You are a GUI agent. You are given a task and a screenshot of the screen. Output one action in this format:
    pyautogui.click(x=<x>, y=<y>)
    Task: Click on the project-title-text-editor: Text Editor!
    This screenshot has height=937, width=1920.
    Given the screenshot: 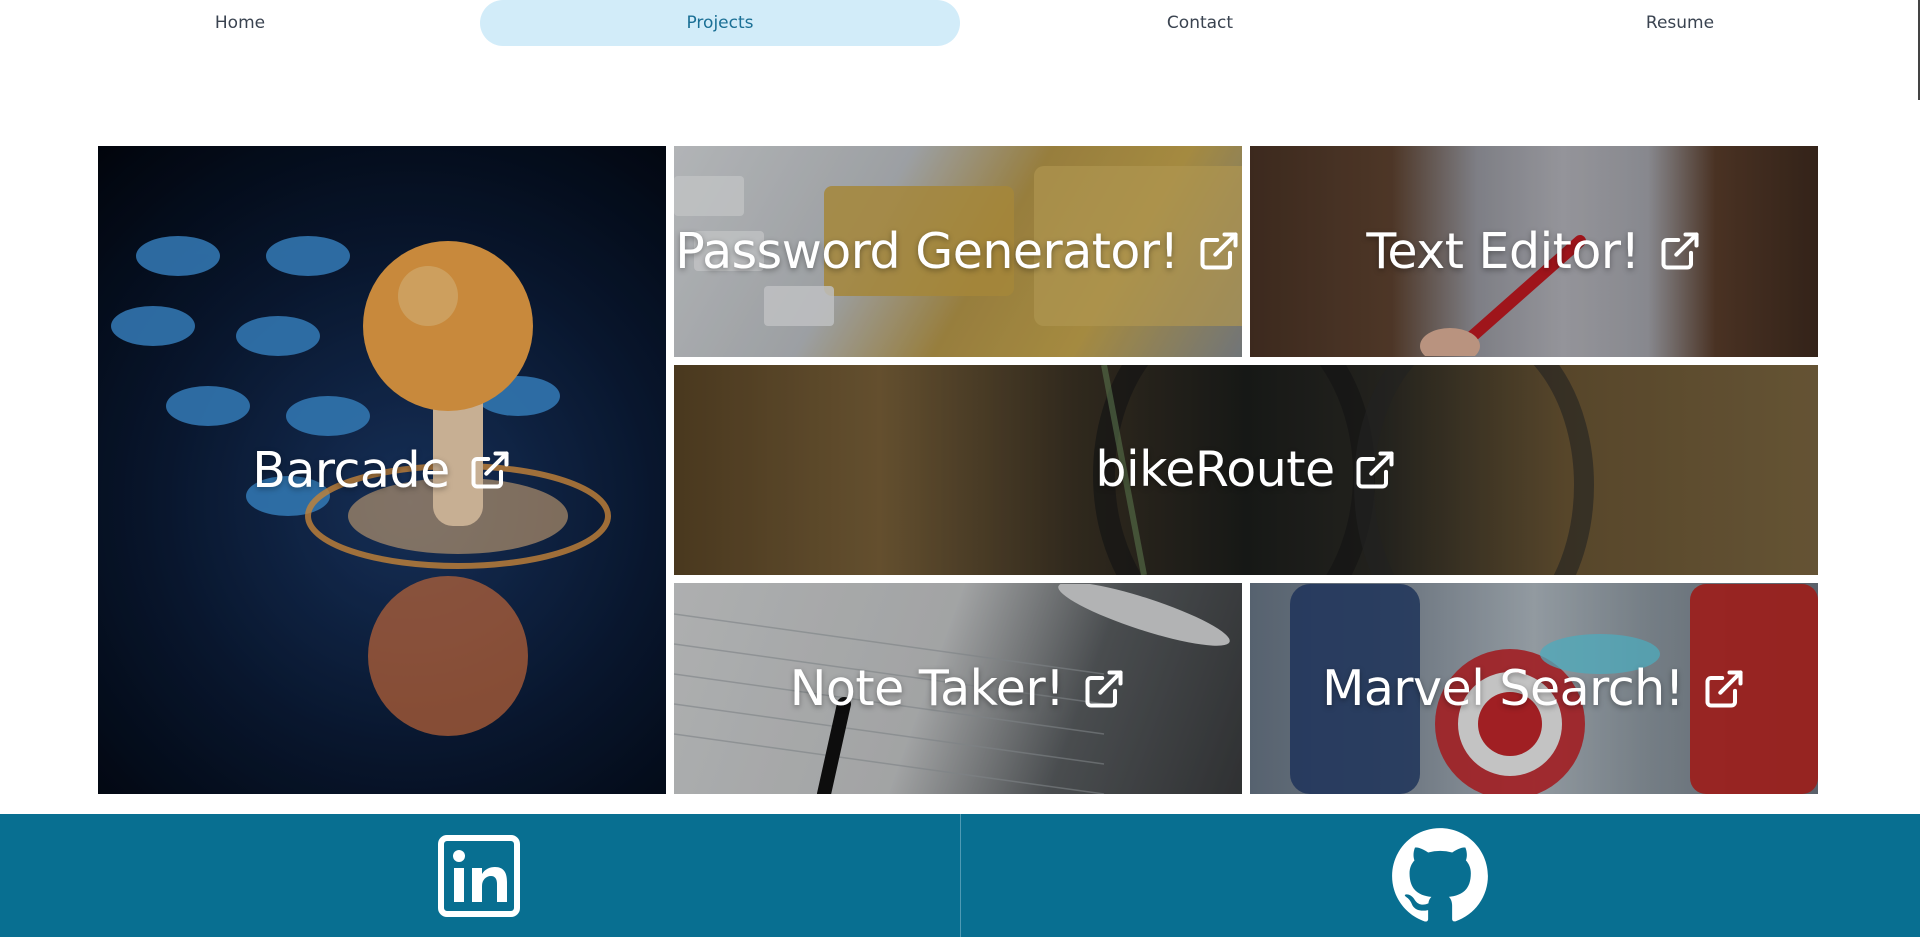 What is the action you would take?
    pyautogui.click(x=1533, y=251)
    